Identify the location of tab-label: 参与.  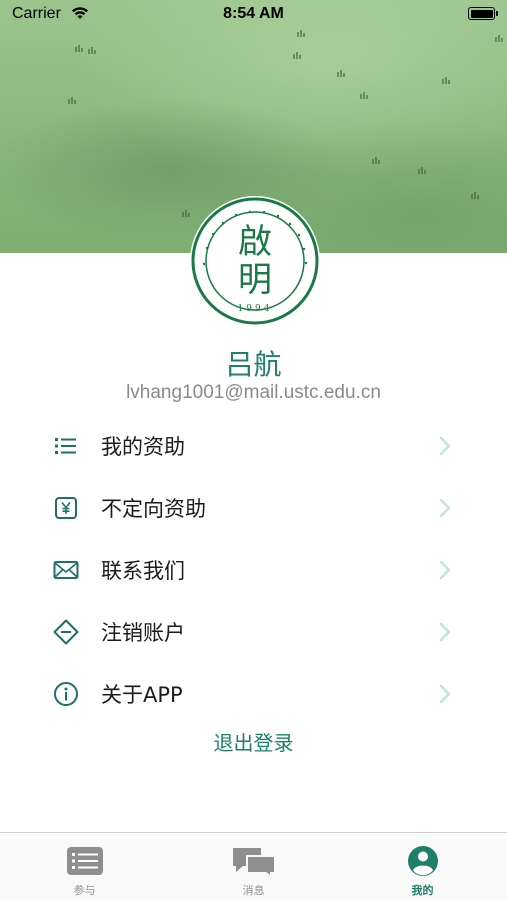
(84, 890).